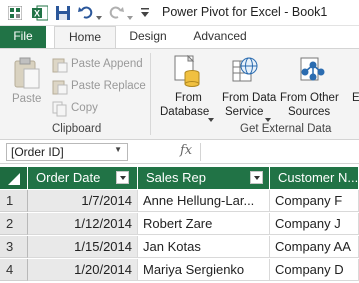  Describe the element at coordinates (14, 247) in the screenshot. I see `row-number: 3` at that location.